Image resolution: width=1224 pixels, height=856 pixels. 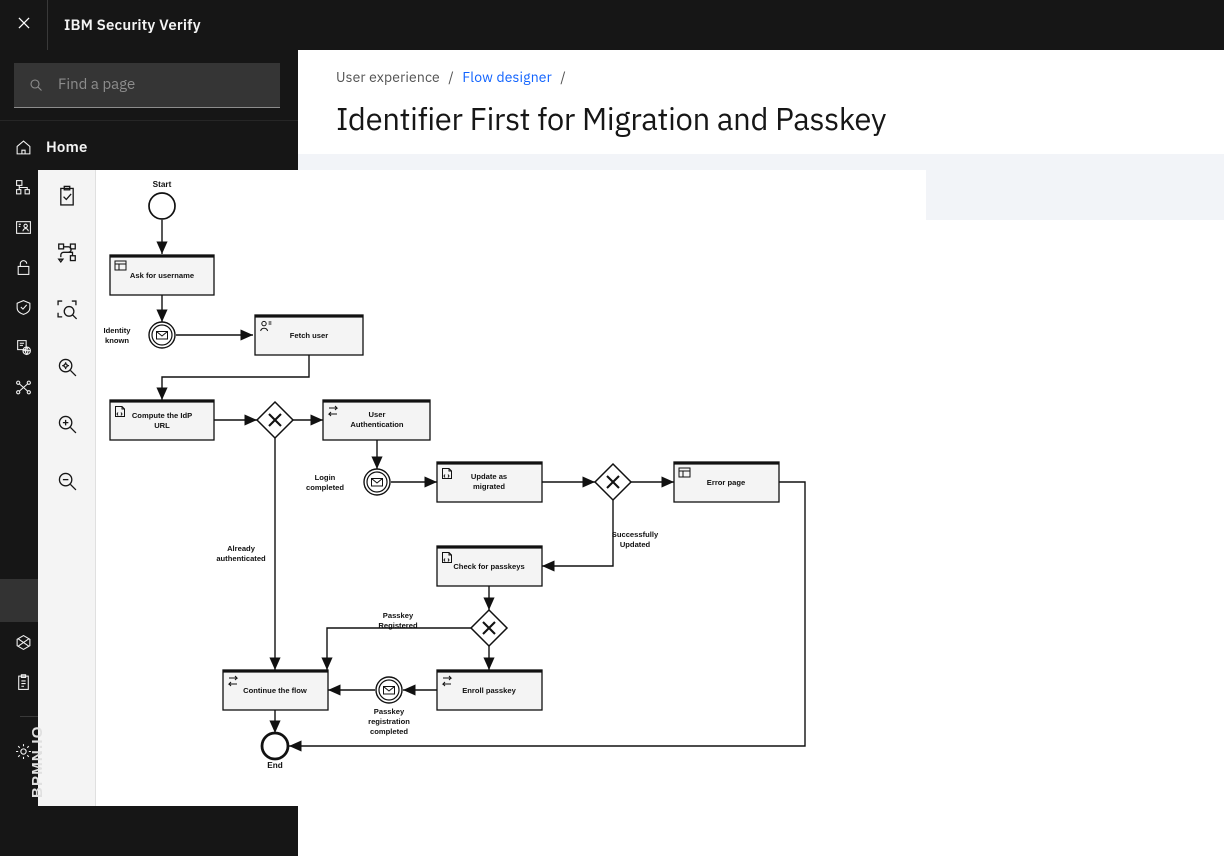 I want to click on close-icon, so click(x=24, y=25).